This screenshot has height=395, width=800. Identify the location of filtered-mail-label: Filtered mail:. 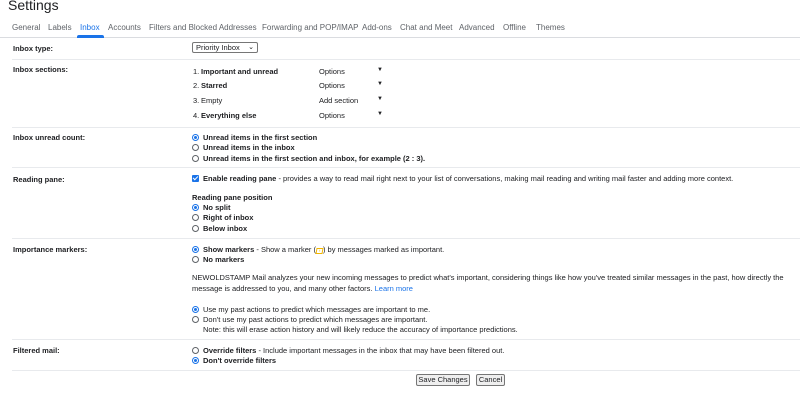
(36, 350).